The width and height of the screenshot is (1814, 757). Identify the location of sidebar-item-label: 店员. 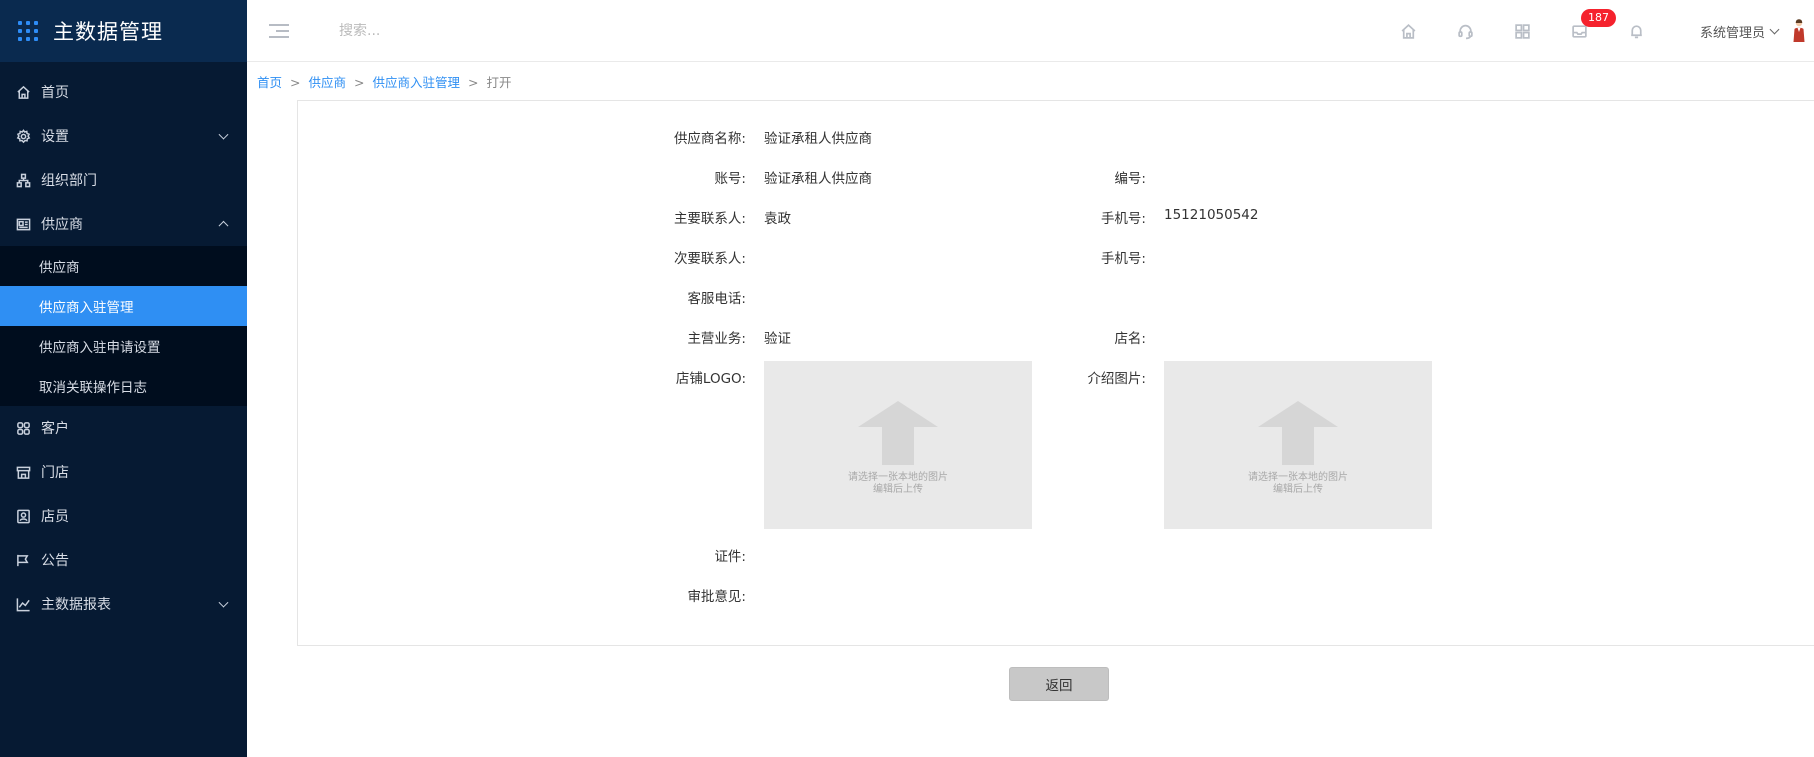
(55, 517).